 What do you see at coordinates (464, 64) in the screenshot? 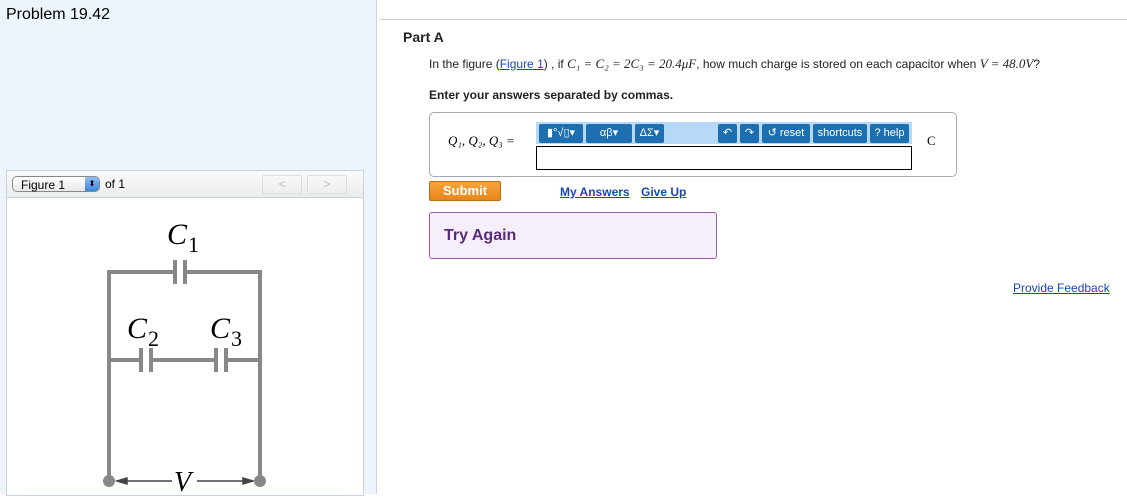
I see `q-text: In the figure (` at bounding box center [464, 64].